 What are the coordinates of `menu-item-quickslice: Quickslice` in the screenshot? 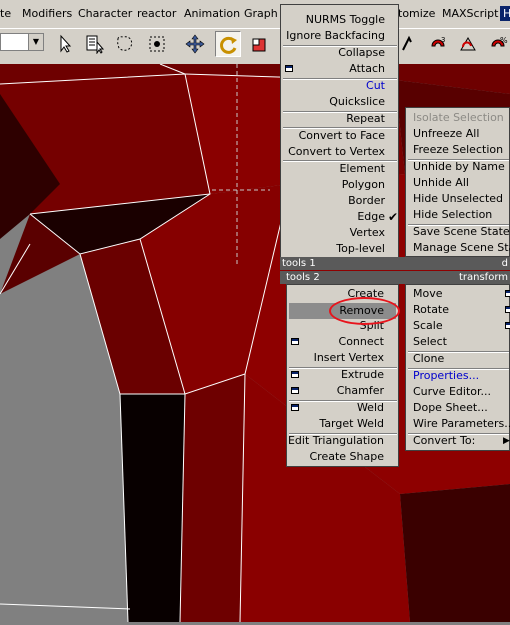 It's located at (333, 102).